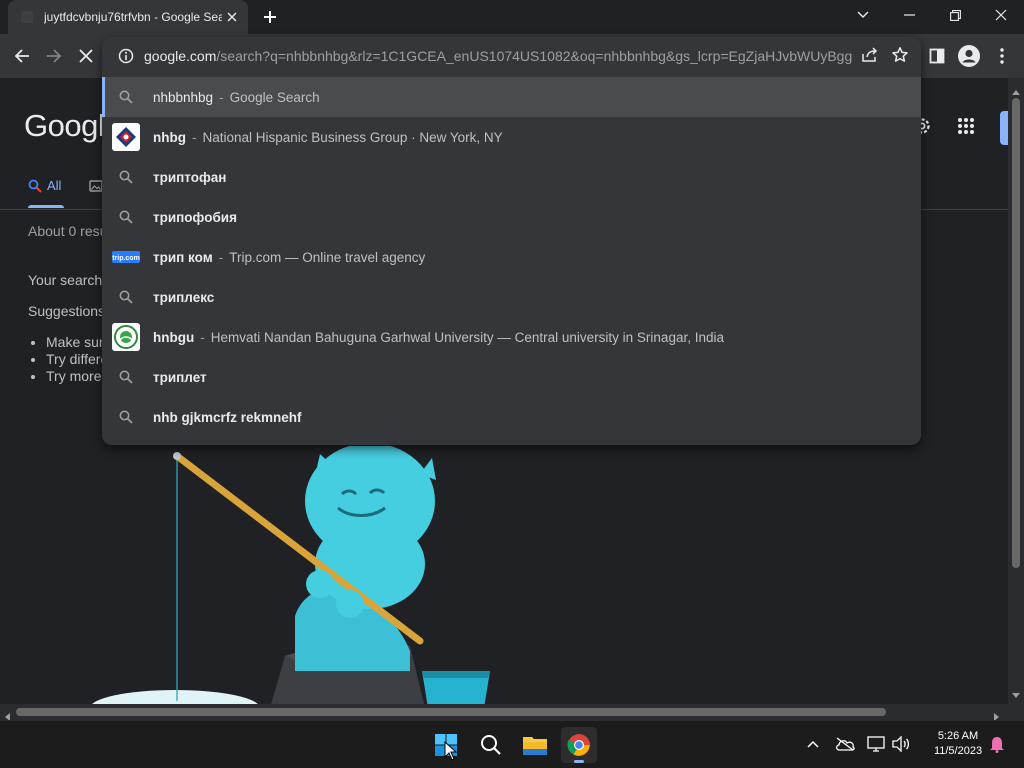  Describe the element at coordinates (54, 185) in the screenshot. I see `tab-all-label: All` at that location.